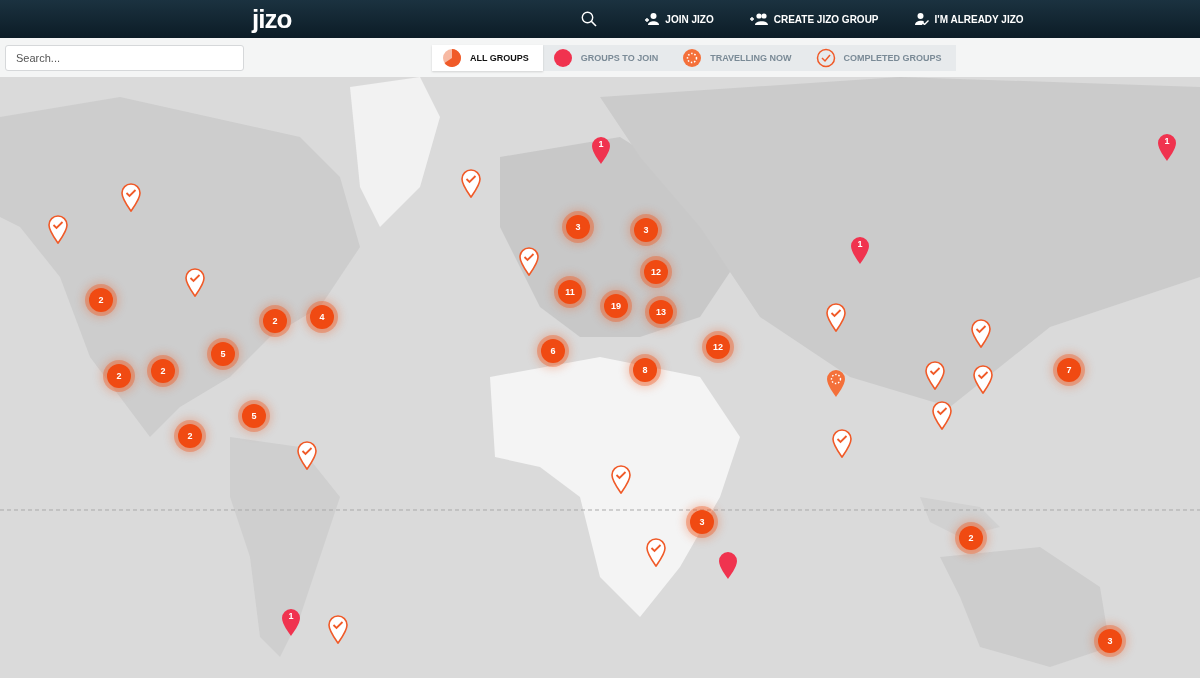  Describe the element at coordinates (562, 57) in the screenshot. I see `dot-icon` at that location.